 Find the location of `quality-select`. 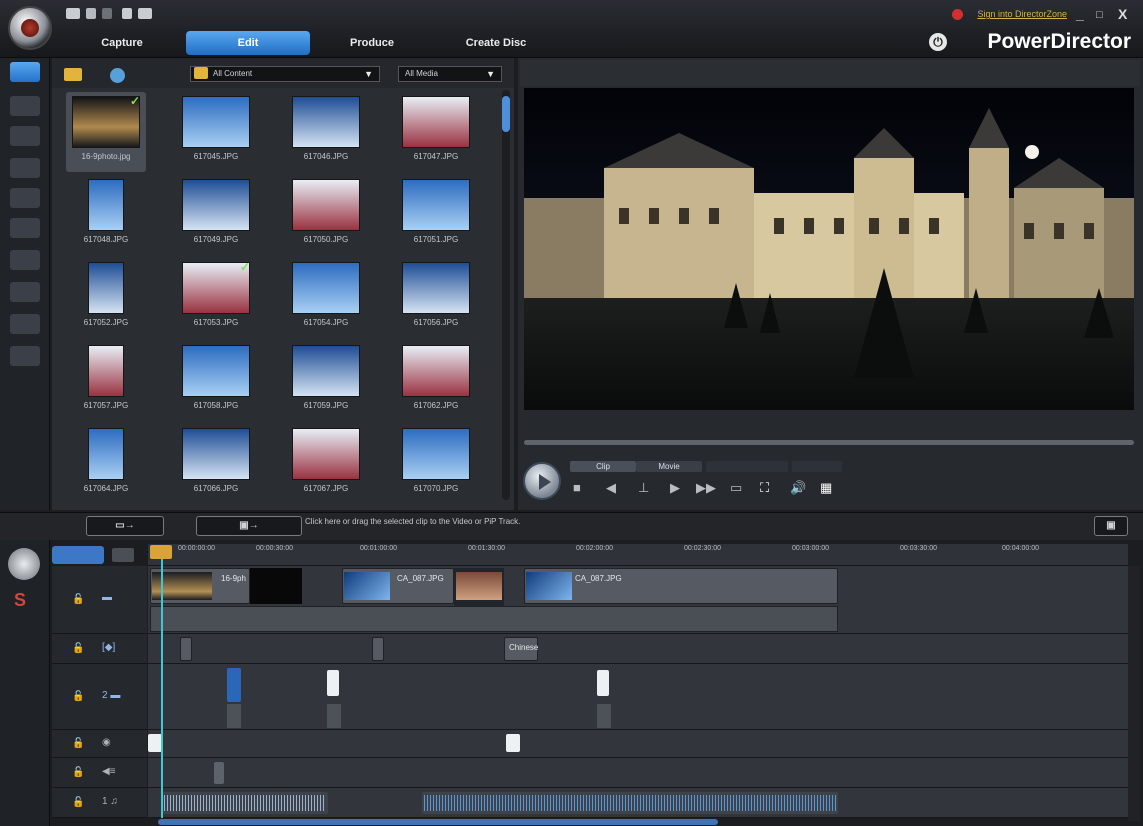

quality-select is located at coordinates (817, 466).